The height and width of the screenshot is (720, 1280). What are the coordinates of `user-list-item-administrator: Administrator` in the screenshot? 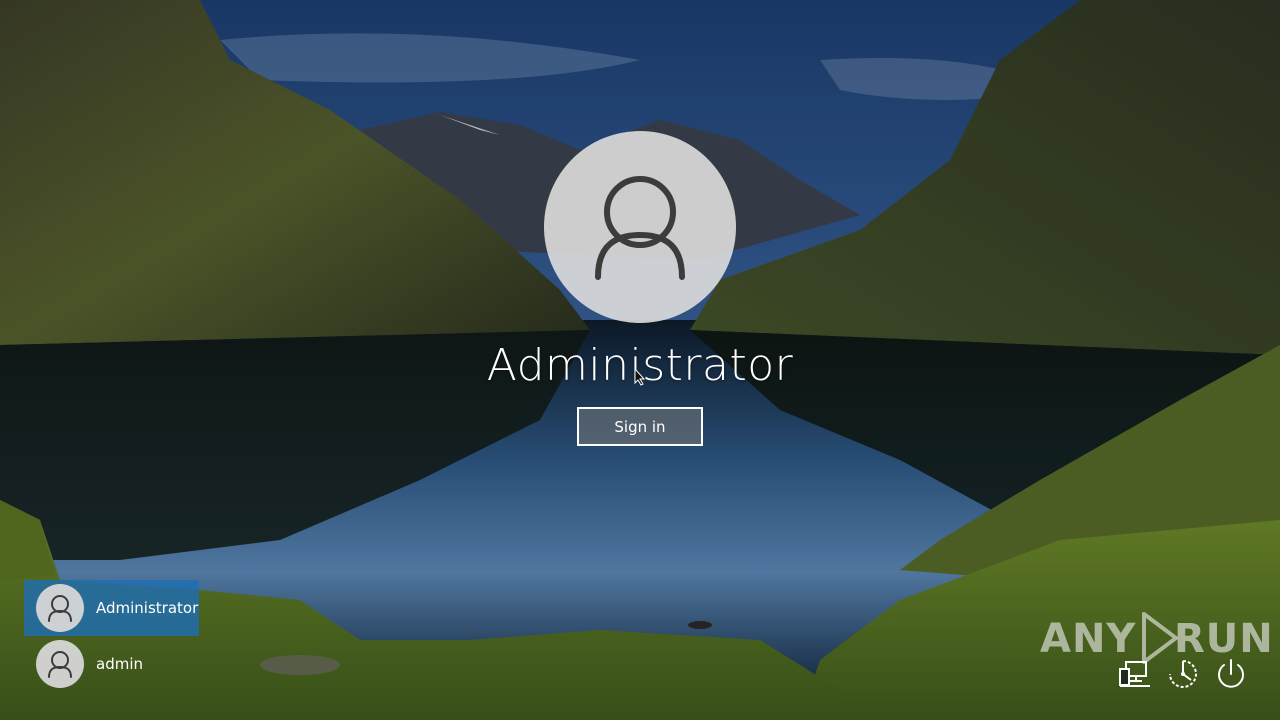 It's located at (111, 608).